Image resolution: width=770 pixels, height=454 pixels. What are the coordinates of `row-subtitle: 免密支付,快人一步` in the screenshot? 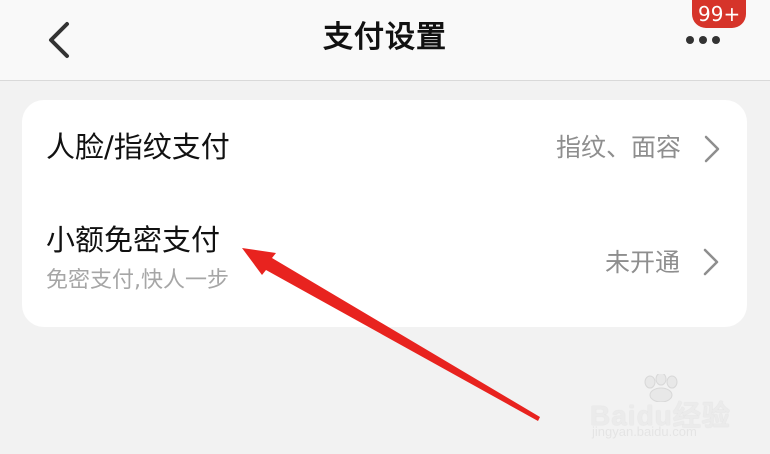 It's located at (137, 280).